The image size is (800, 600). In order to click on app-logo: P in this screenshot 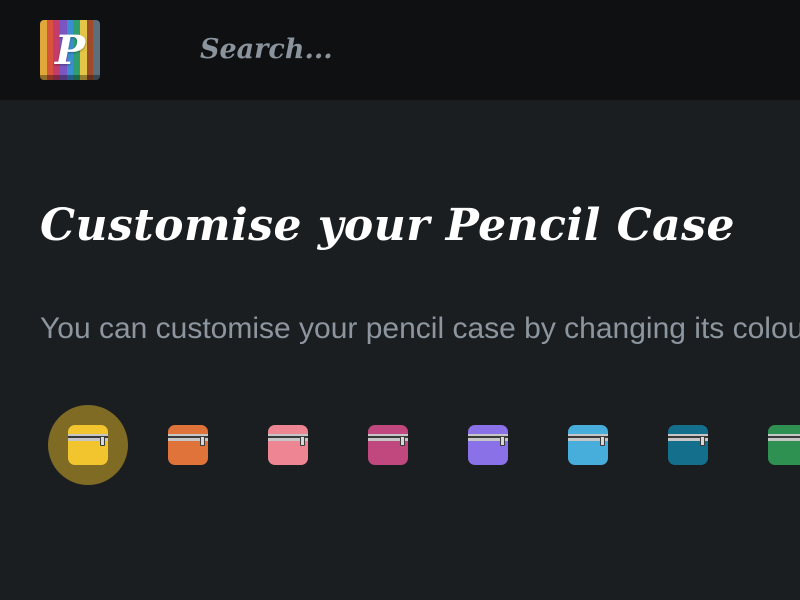, I will do `click(70, 50)`.